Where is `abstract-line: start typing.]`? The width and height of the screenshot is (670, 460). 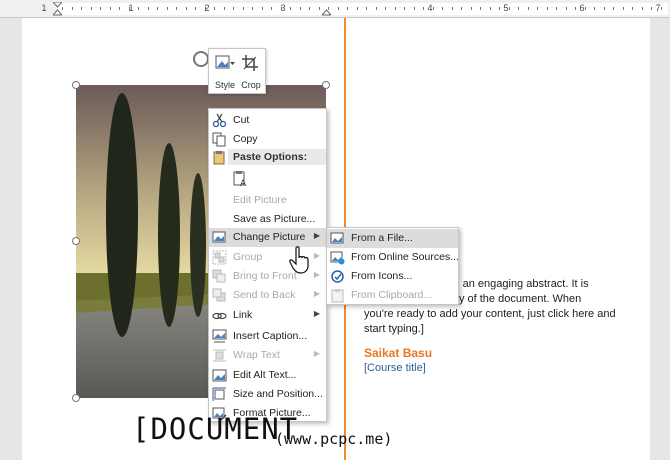
abstract-line: start typing.] is located at coordinates (494, 330).